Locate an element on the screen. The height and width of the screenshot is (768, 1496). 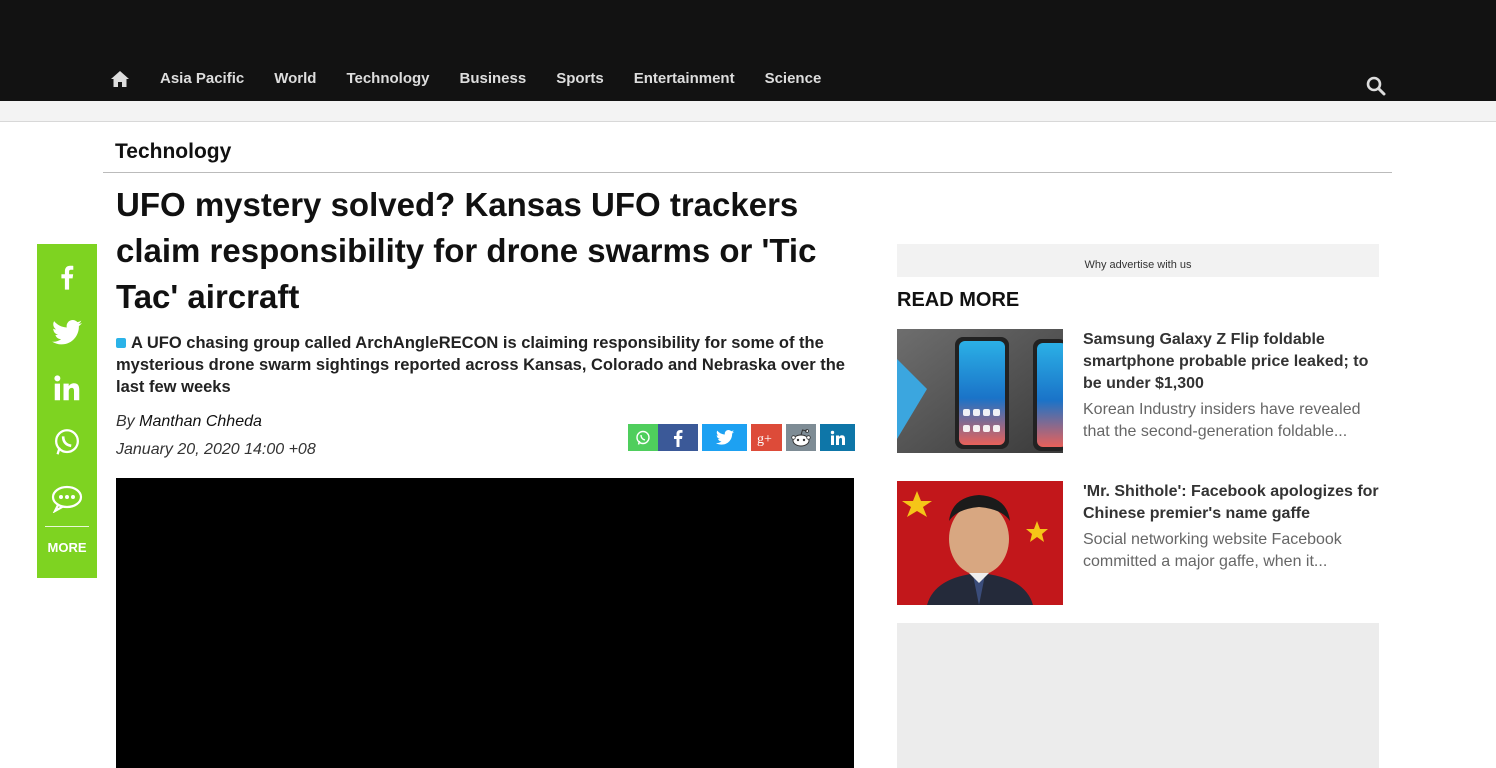
share-buttons: g+ is located at coordinates (741, 437).